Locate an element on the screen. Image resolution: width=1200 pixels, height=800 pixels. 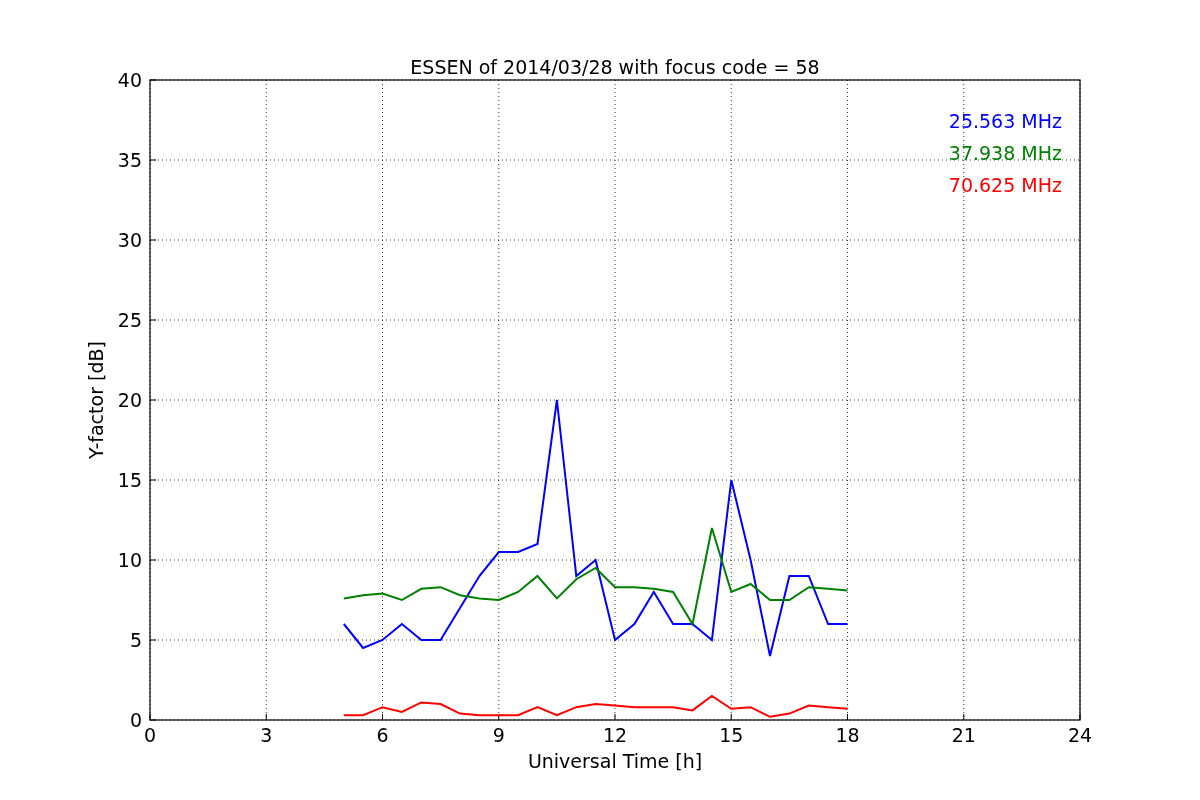
x-tick-label: 0 is located at coordinates (150, 735).